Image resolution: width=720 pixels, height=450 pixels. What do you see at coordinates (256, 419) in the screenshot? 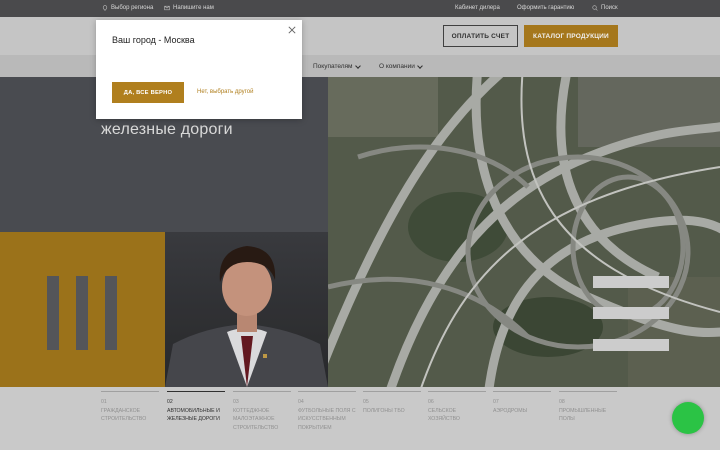
I see `tab-label: КОТТЕДЖНОЕ МАЛОЭТАЖНОЕ СТРОИТЕЛЬСТВО` at bounding box center [256, 419].